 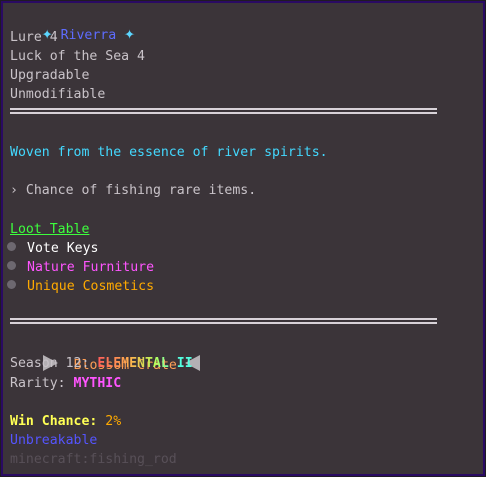 What do you see at coordinates (105, 353) in the screenshot?
I see `crate-row: Blossom Crate` at bounding box center [105, 353].